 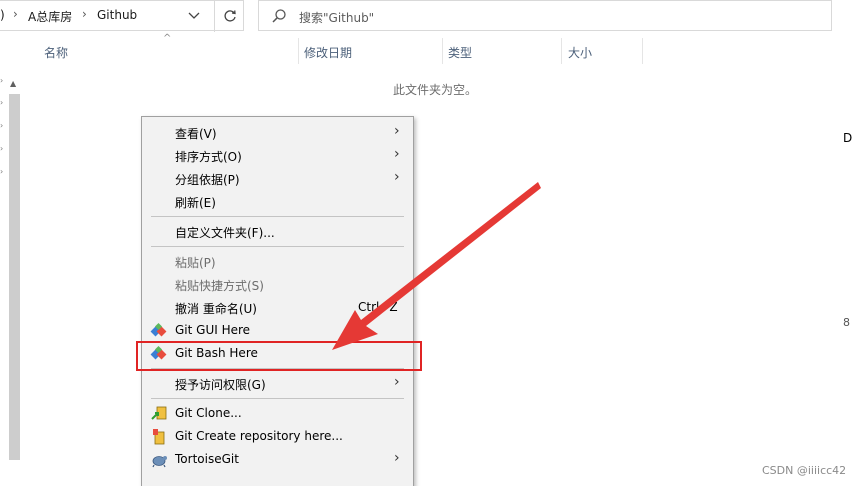 I want to click on menu-item-label: 粘贴(P), so click(x=195, y=263).